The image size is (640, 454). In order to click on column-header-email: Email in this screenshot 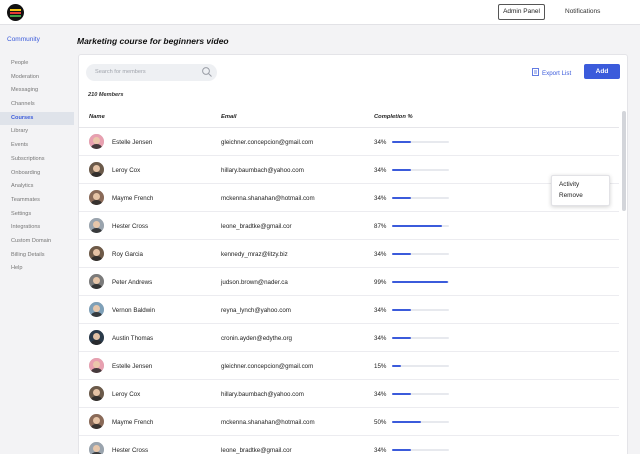, I will do `click(228, 117)`.